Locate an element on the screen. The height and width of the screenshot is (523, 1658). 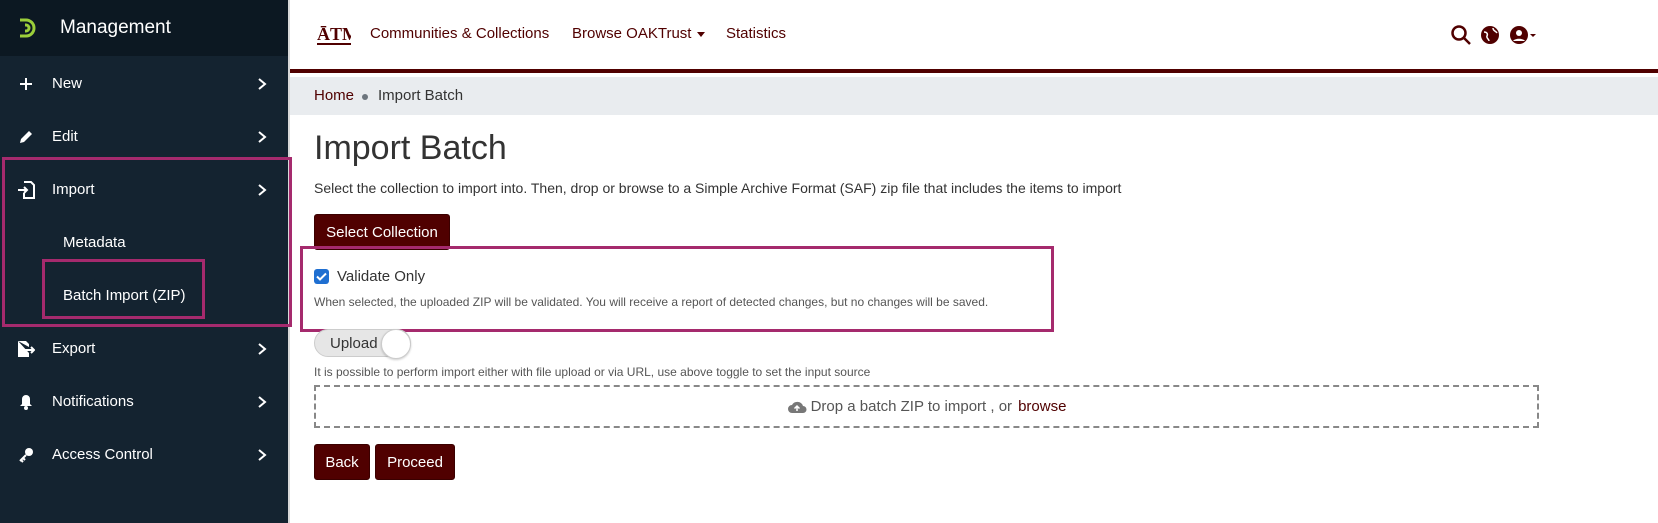
sidebar-item-edit: Edit is located at coordinates (144, 136).